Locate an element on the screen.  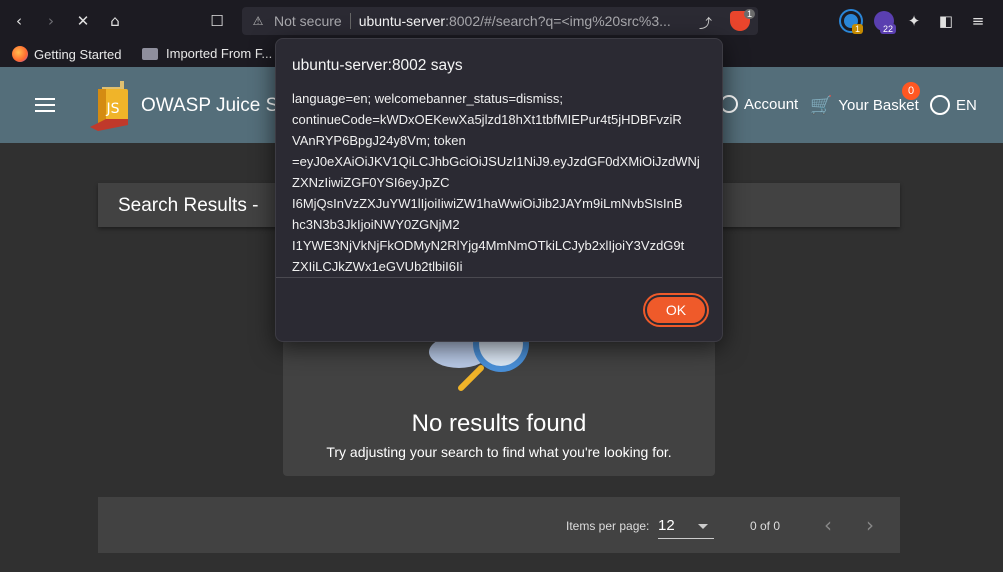
items-per-page-value: 12 is located at coordinates (666, 525).